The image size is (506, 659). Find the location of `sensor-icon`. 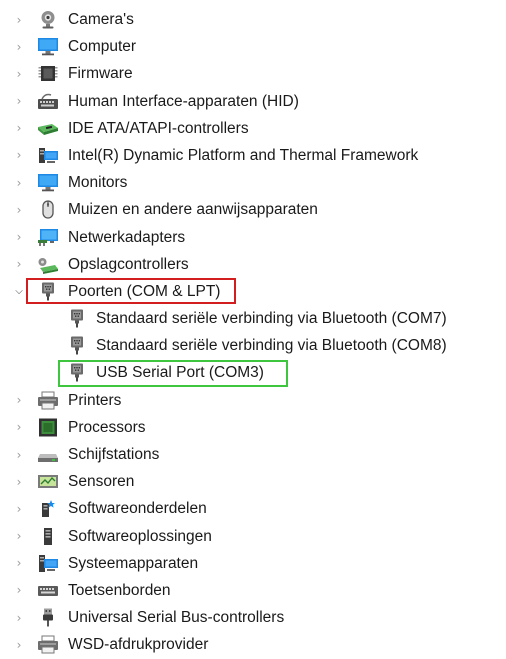

sensor-icon is located at coordinates (48, 481).